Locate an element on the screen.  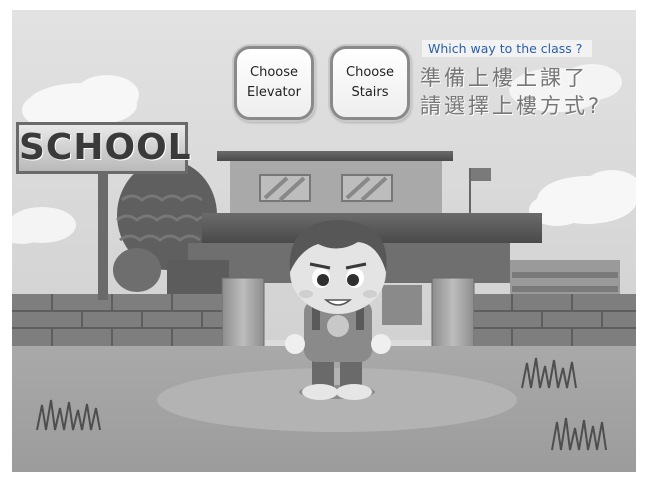
choose-stairs-button: Choose Stairs is located at coordinates (370, 83).